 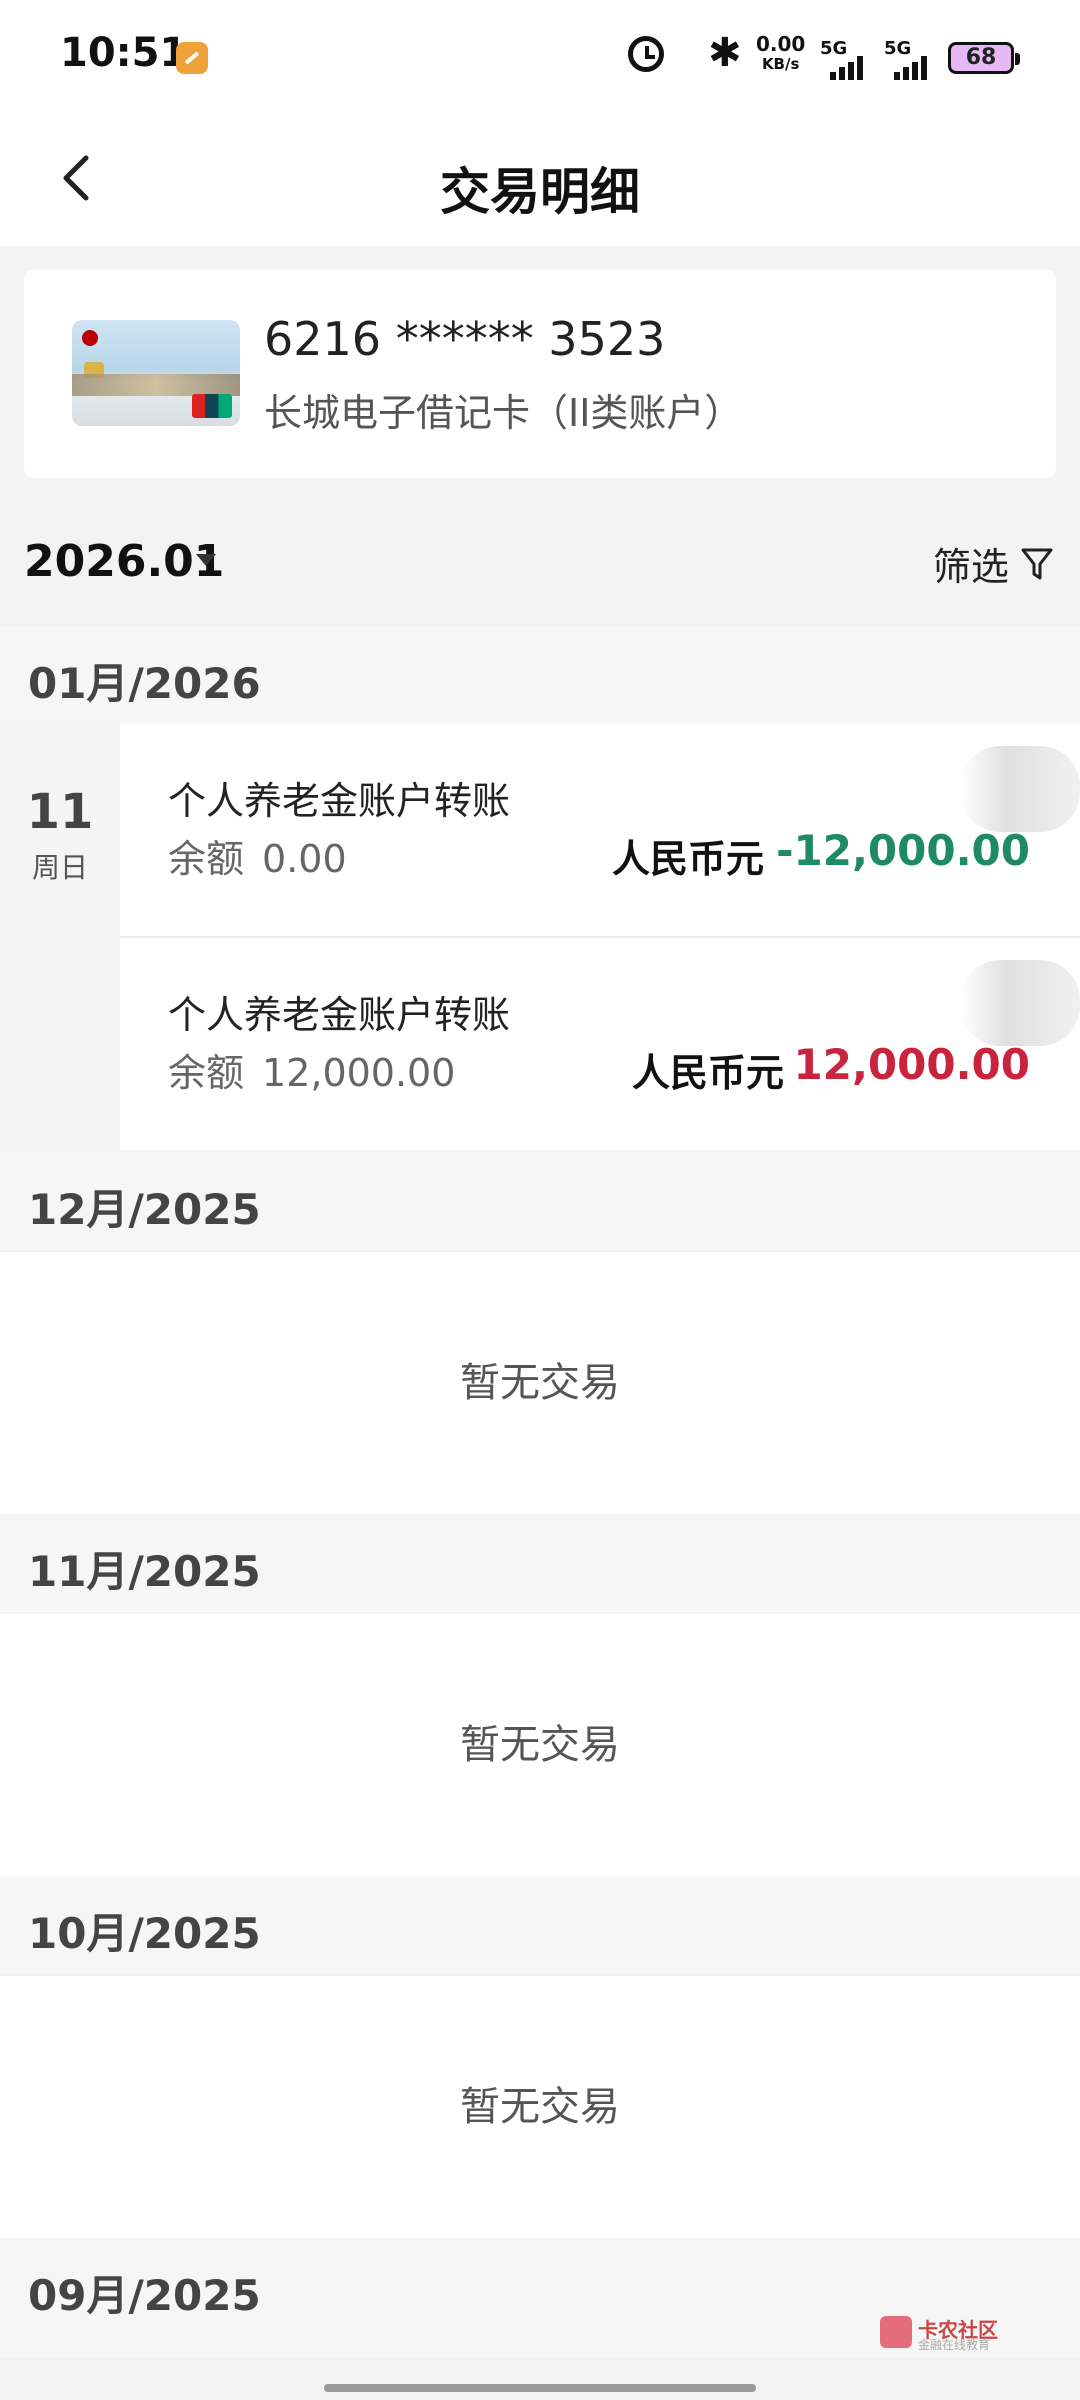 What do you see at coordinates (984, 58) in the screenshot?
I see `battery-icon: 68` at bounding box center [984, 58].